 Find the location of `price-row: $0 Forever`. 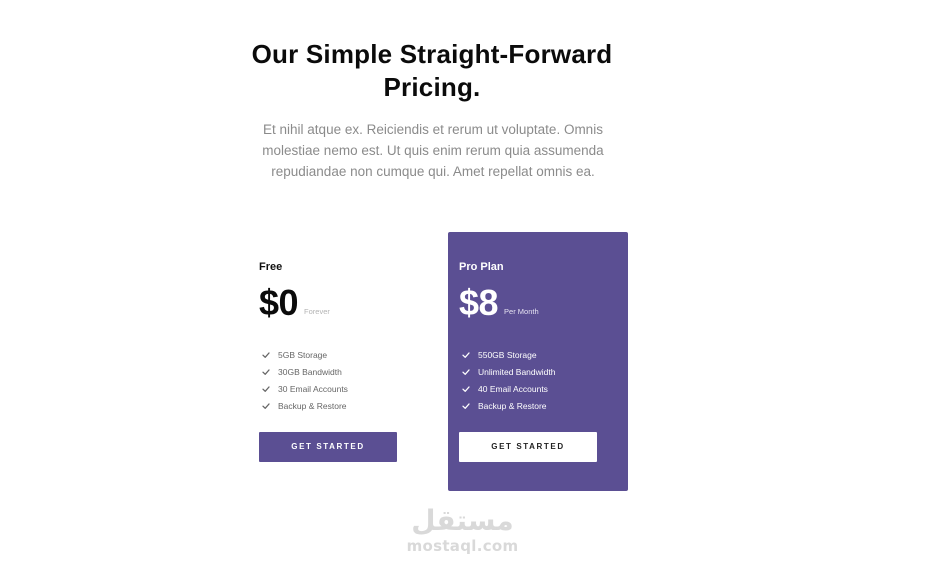

price-row: $0 Forever is located at coordinates (343, 301).